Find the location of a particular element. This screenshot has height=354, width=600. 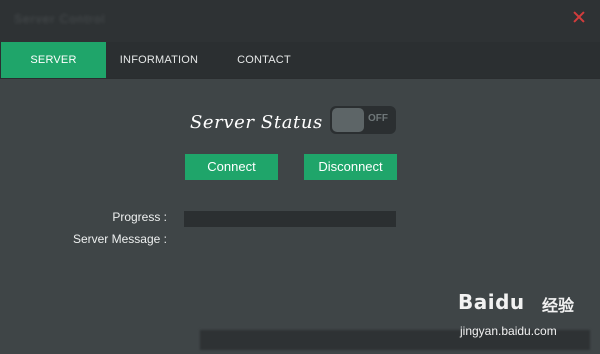

toggle-state-text: OFF is located at coordinates (378, 118).